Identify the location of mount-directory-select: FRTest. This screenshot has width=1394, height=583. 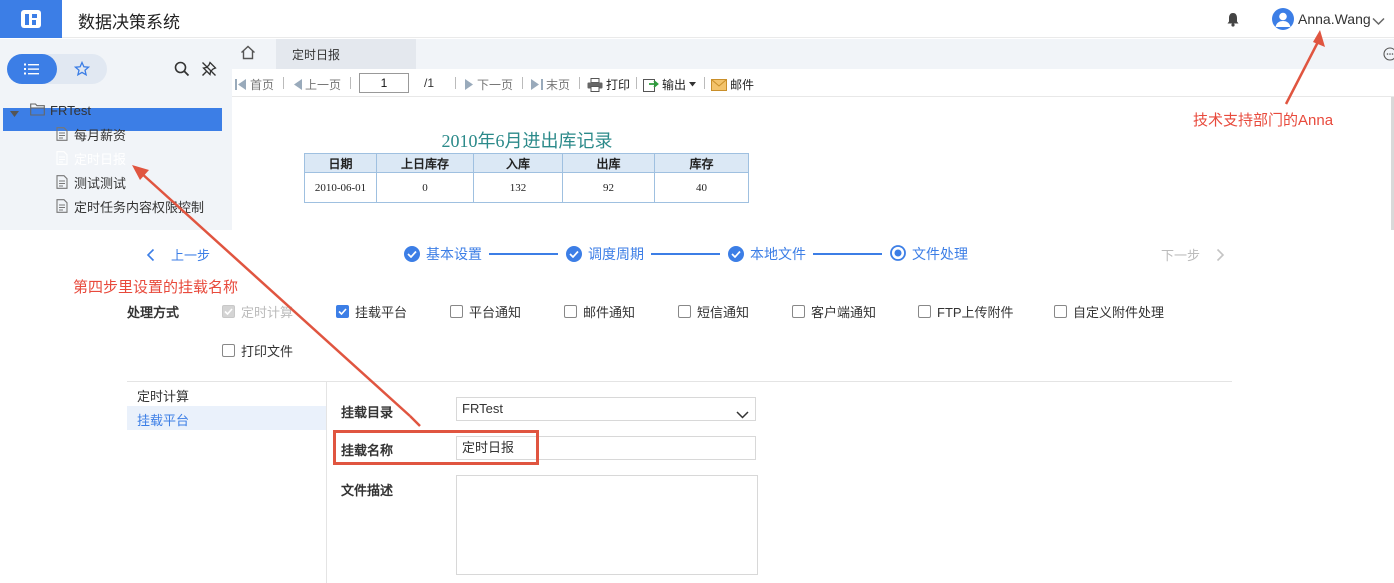
(606, 409).